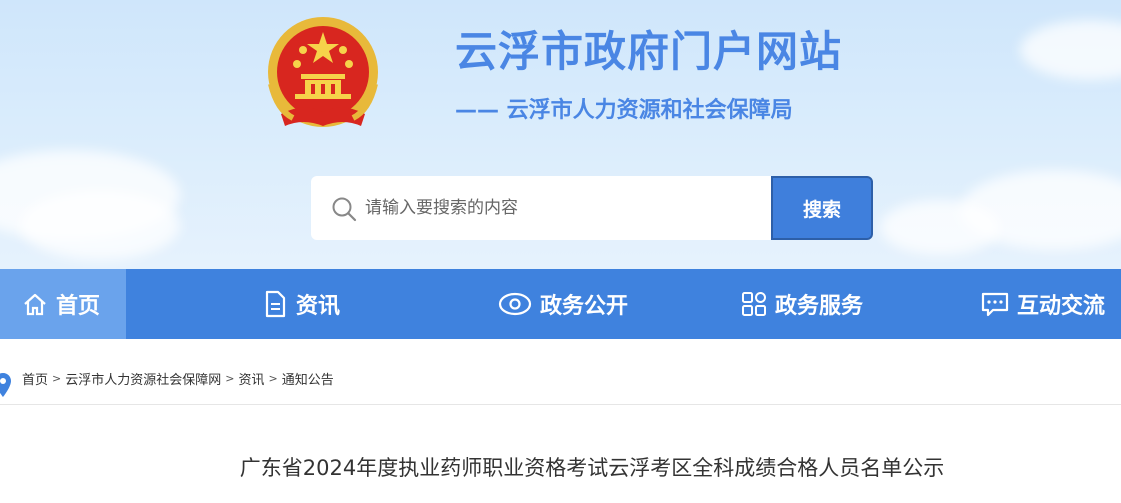 The width and height of the screenshot is (1121, 503). Describe the element at coordinates (275, 304) in the screenshot. I see `document-icon` at that location.